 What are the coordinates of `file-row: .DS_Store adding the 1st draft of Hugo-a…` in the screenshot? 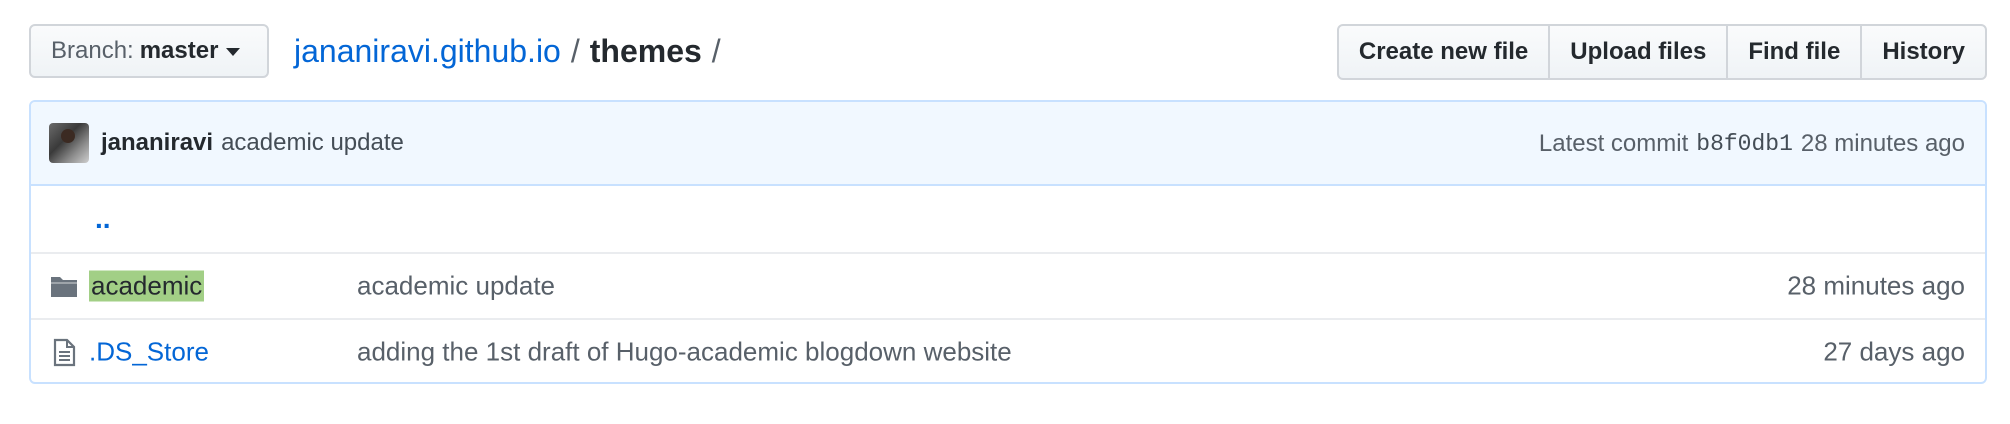 It's located at (1008, 350).